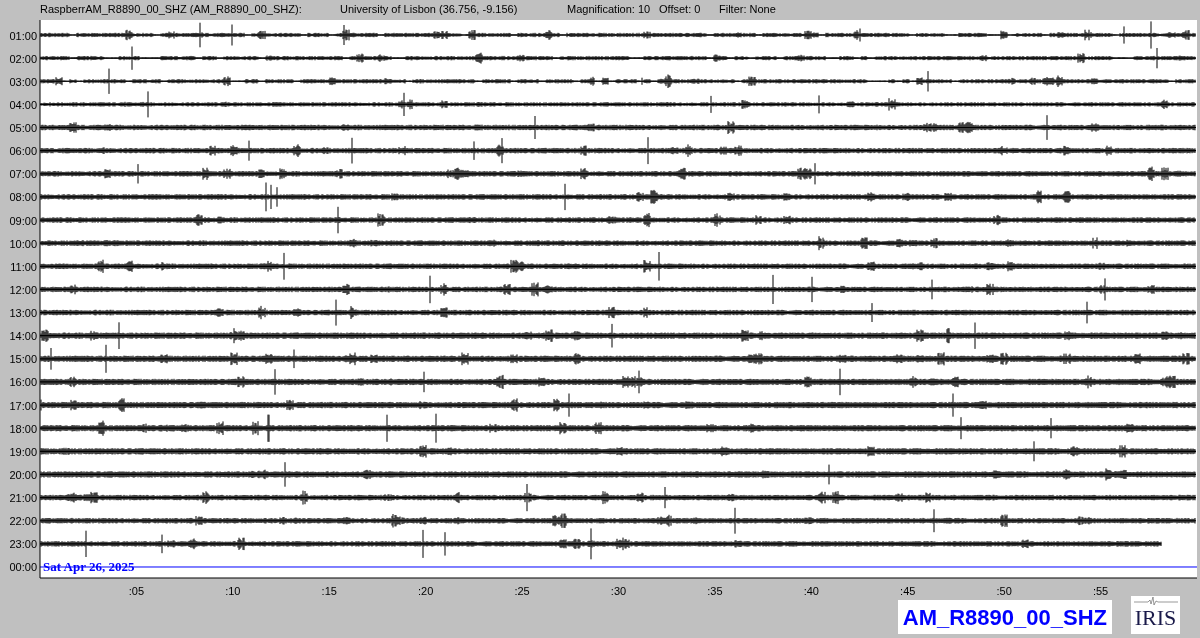  What do you see at coordinates (1004, 591) in the screenshot?
I see `minute-tick-label: :50` at bounding box center [1004, 591].